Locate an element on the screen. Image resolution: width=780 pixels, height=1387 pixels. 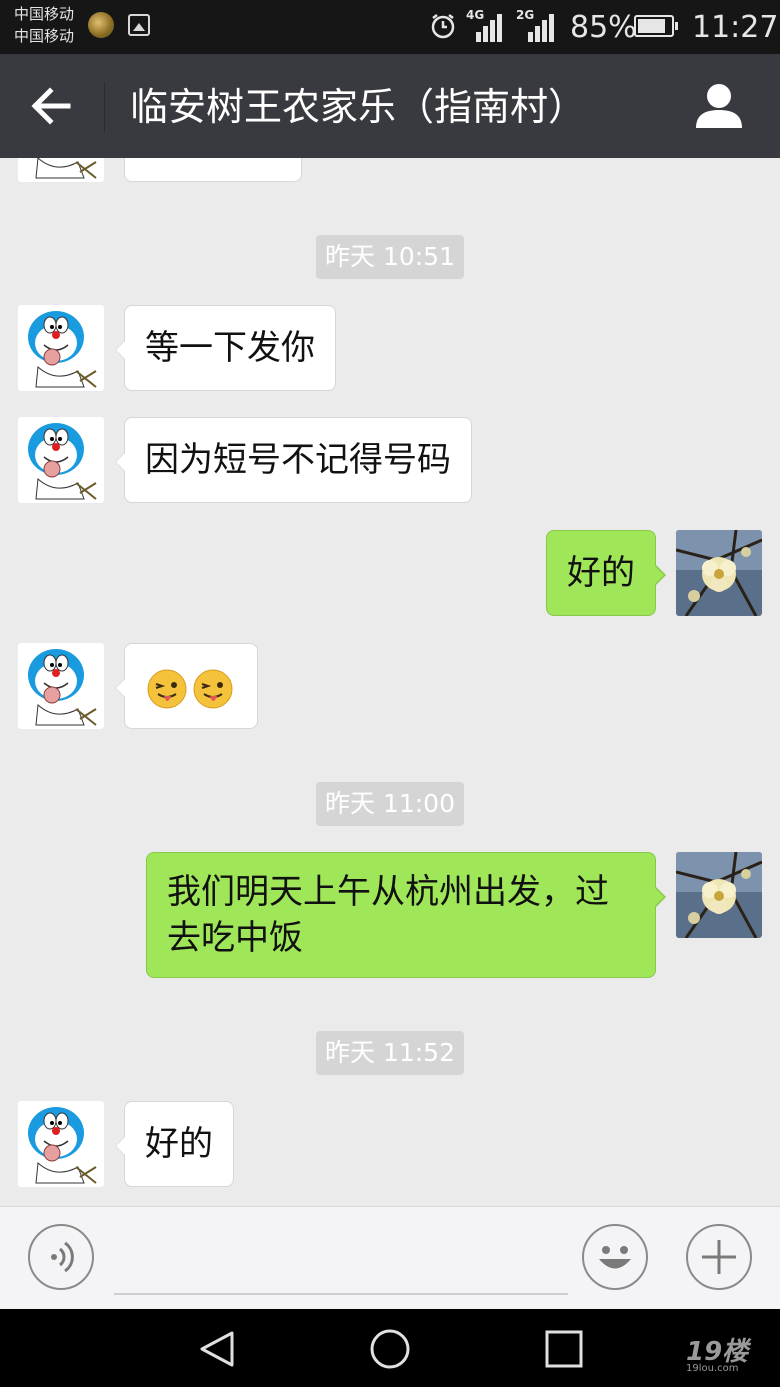
circle-home-icon is located at coordinates (390, 1349).